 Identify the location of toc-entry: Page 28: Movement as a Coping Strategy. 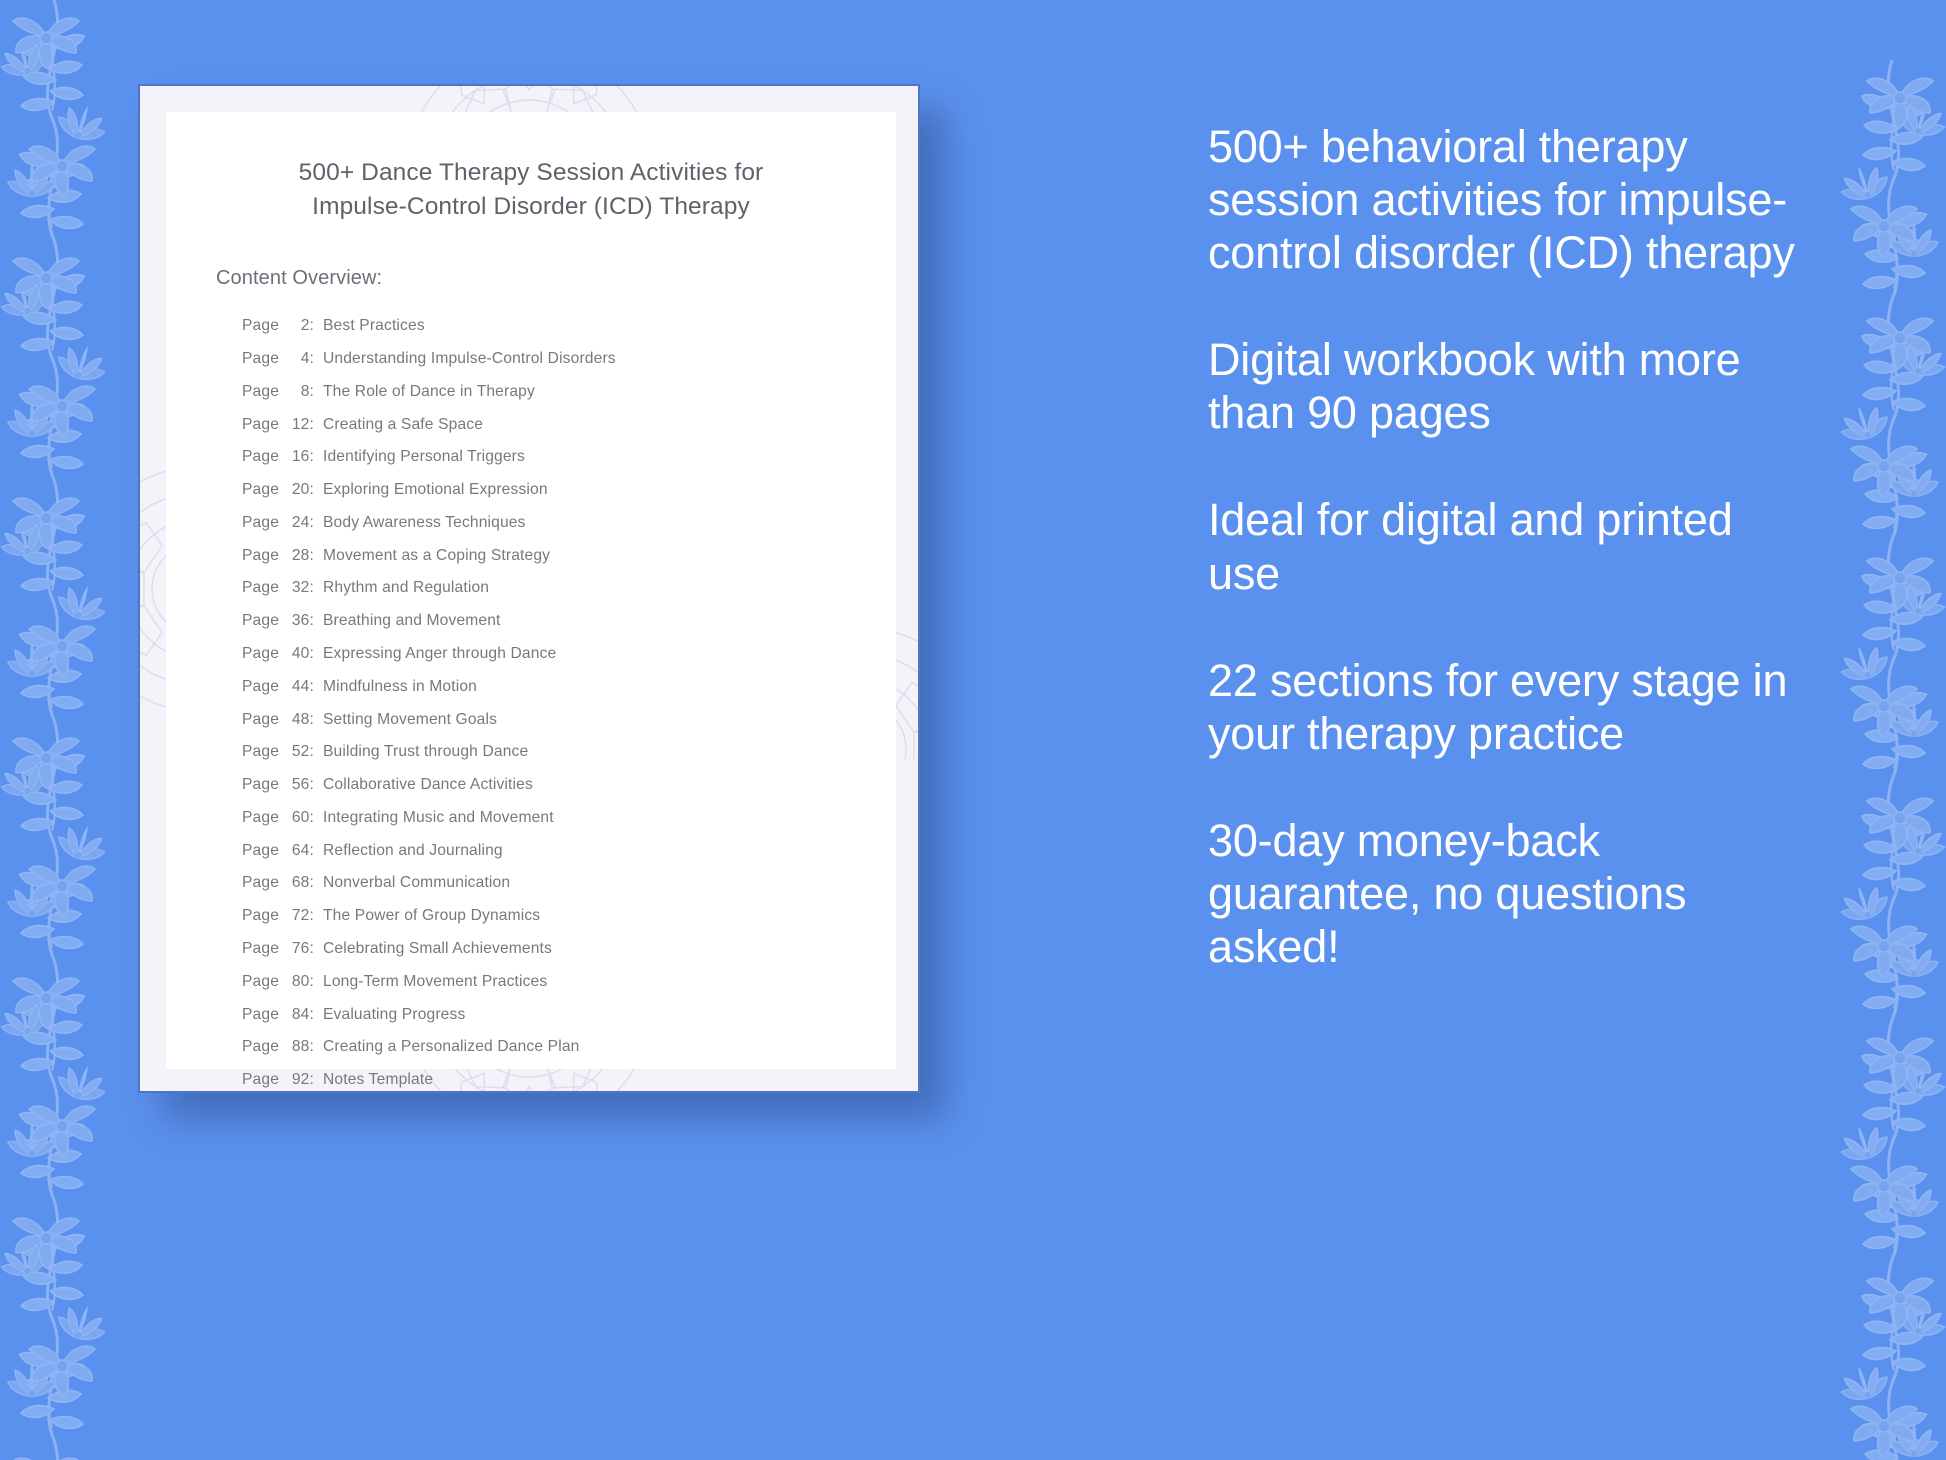
(544, 555).